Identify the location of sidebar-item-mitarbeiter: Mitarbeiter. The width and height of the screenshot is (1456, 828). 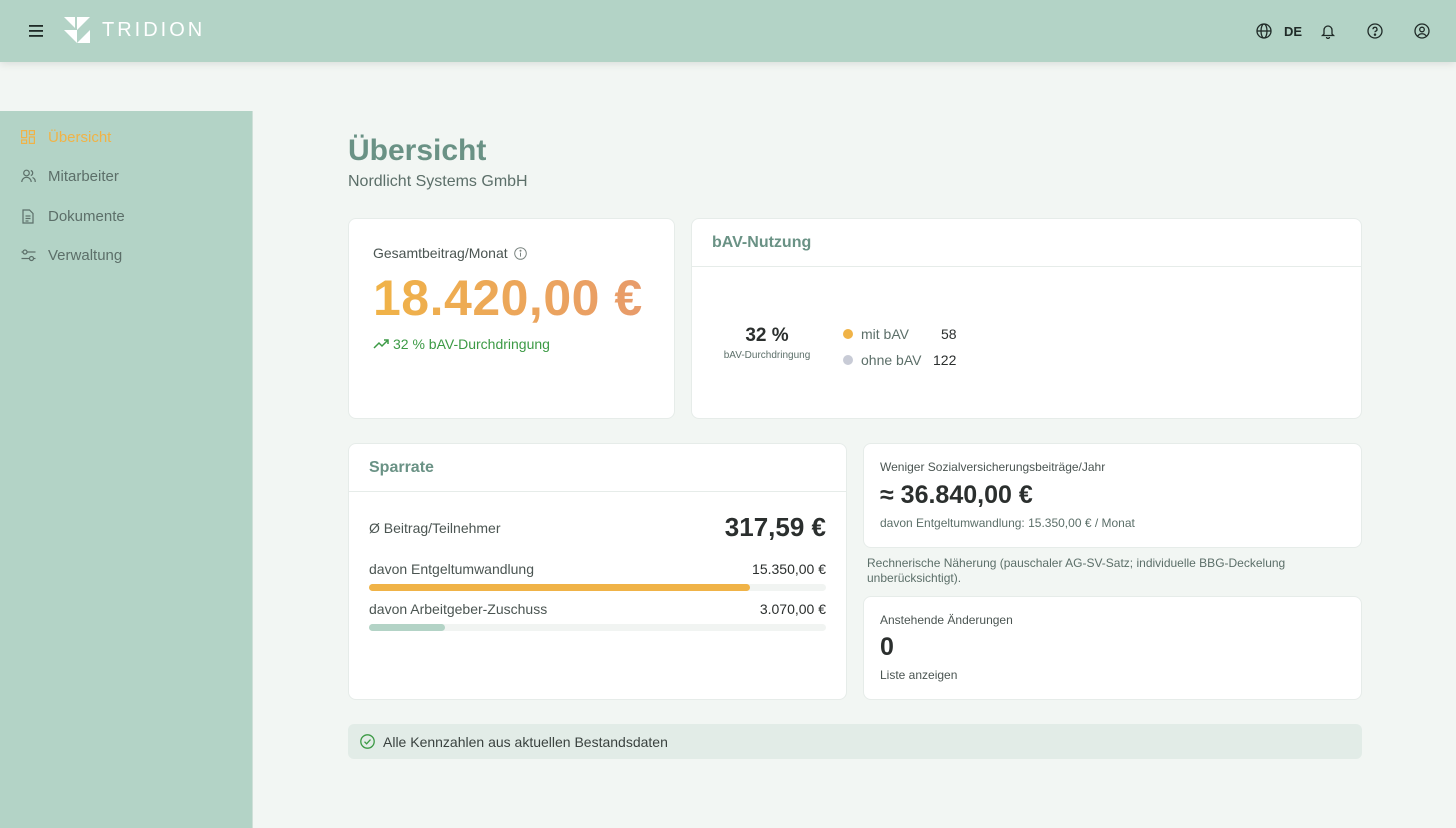
(69, 176).